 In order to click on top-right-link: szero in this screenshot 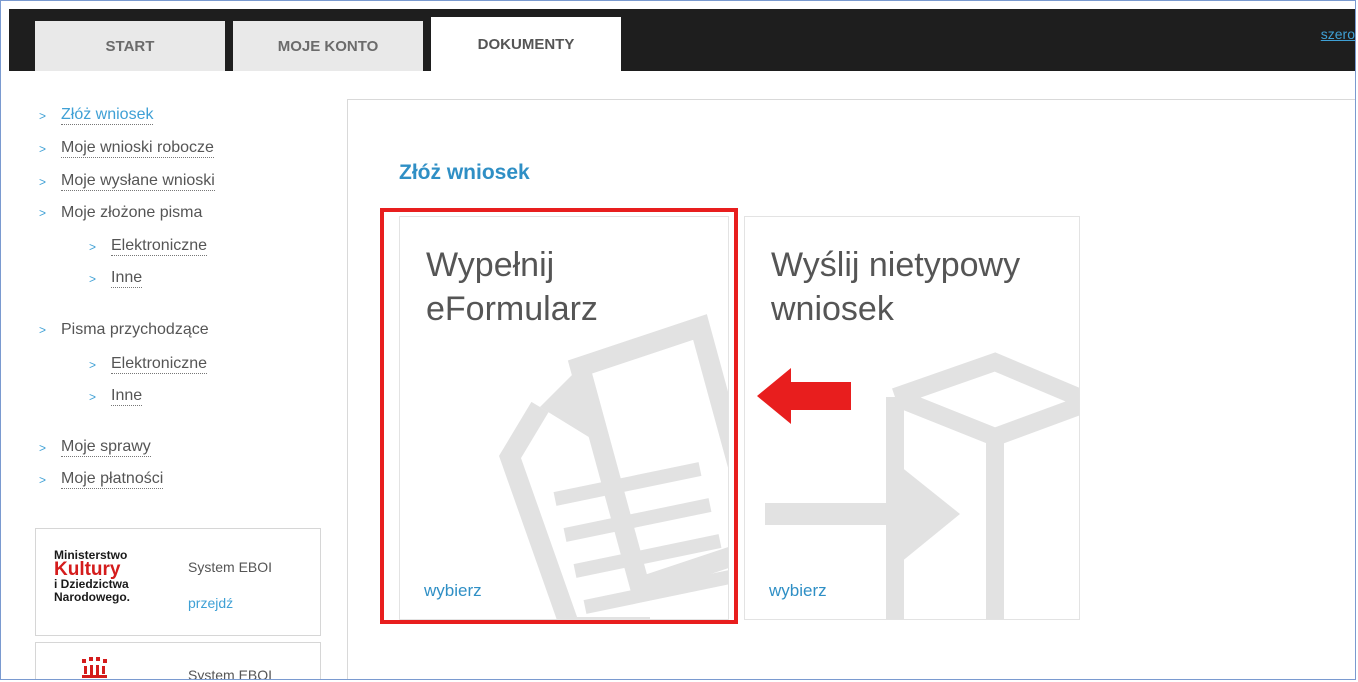, I will do `click(1338, 34)`.